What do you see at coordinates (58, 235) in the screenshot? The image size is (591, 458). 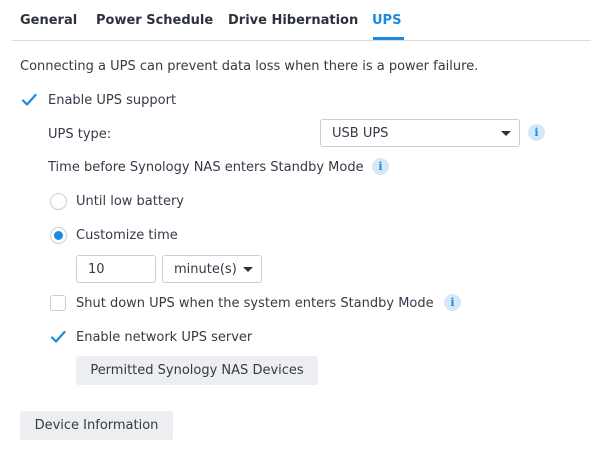 I see `customize-time-radio` at bounding box center [58, 235].